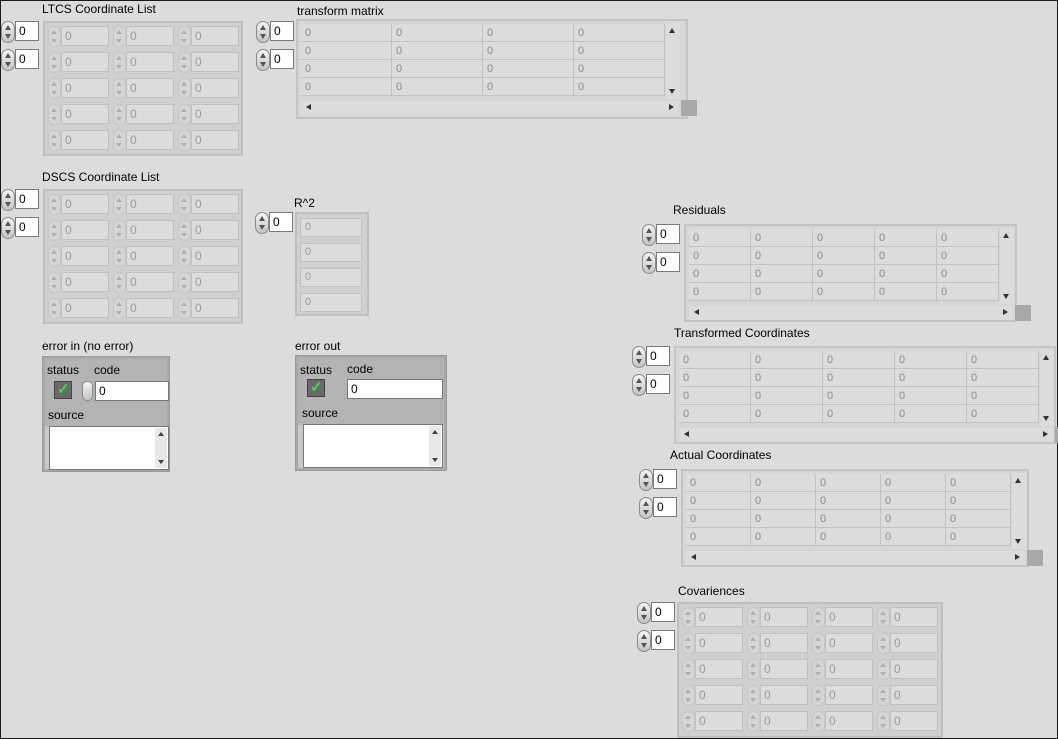 The image size is (1058, 739). What do you see at coordinates (658, 508) in the screenshot?
I see `actual-col-index: 0` at bounding box center [658, 508].